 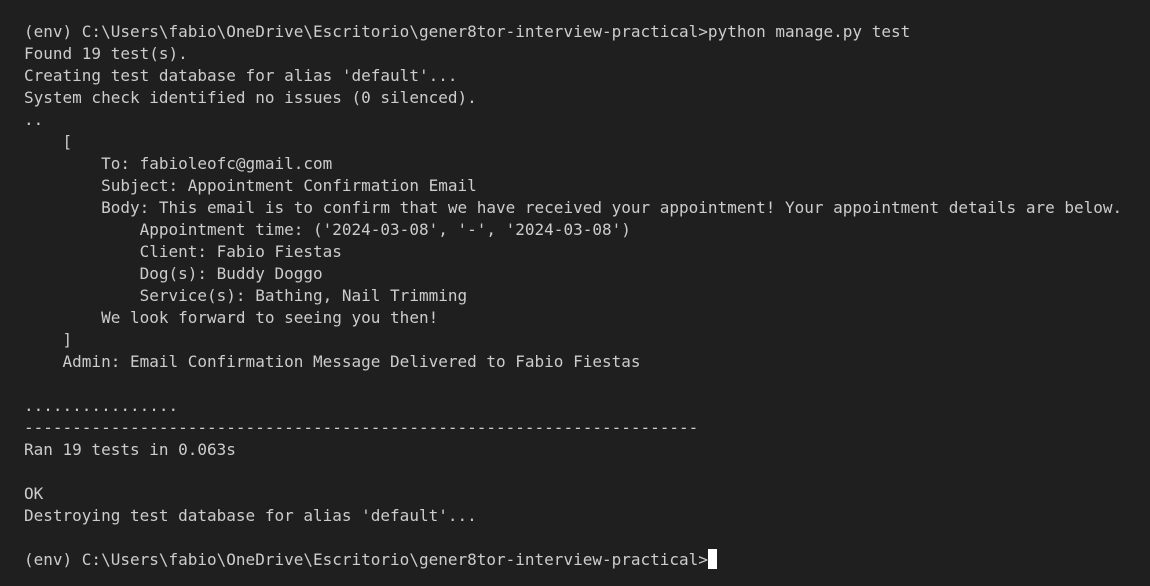 What do you see at coordinates (250, 185) in the screenshot?
I see `terminal-line: Subject: Appointment Confirmation Email` at bounding box center [250, 185].